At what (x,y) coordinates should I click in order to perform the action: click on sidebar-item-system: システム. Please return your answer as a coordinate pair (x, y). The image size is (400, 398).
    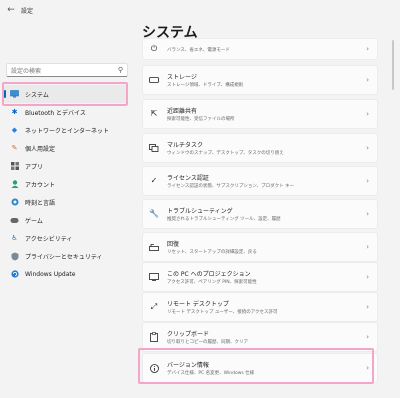
    Looking at the image, I should click on (66, 94).